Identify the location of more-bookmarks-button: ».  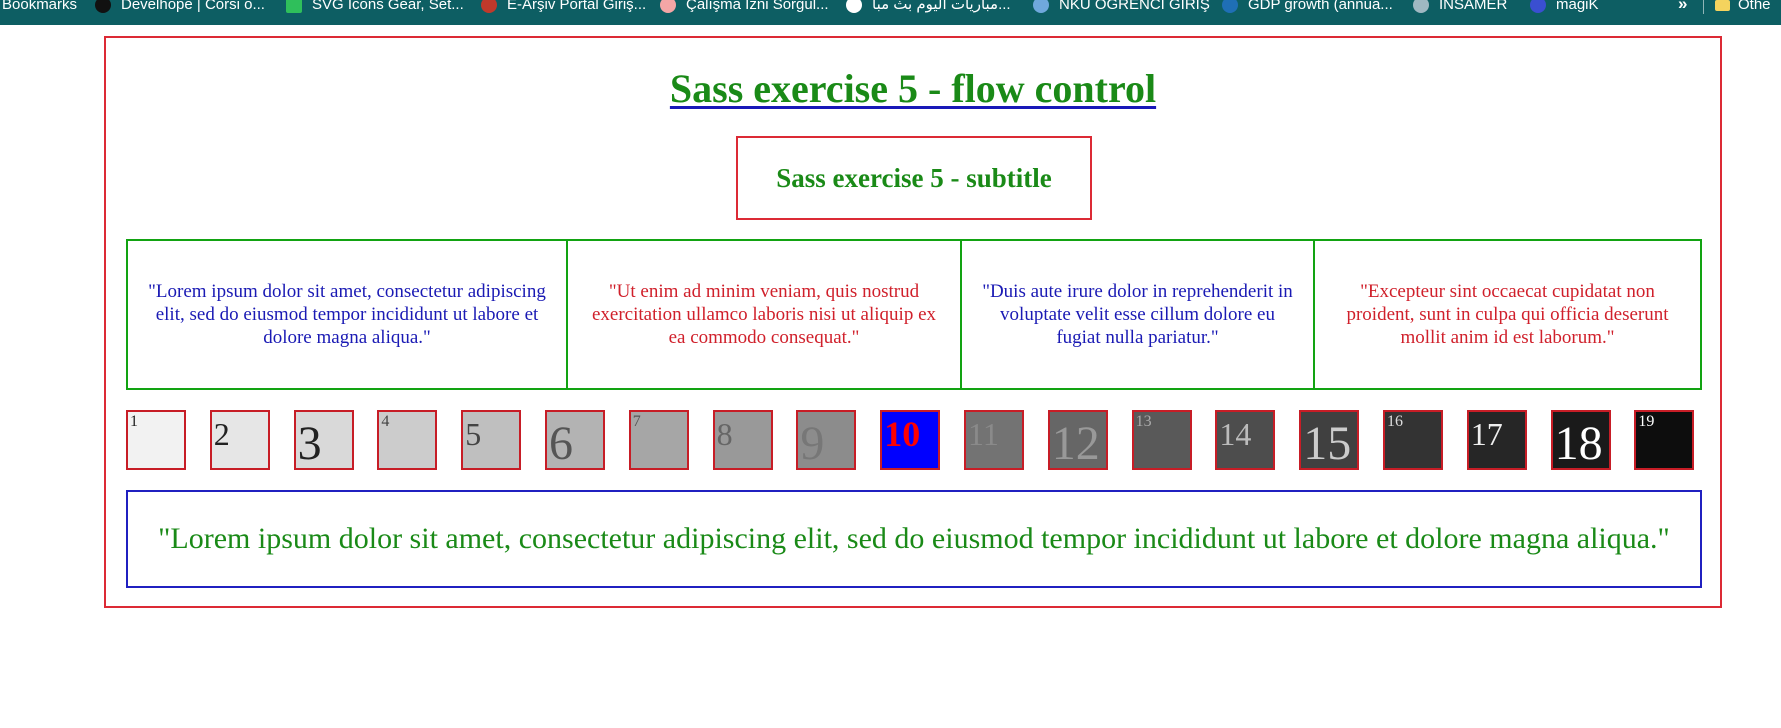
(1682, 7).